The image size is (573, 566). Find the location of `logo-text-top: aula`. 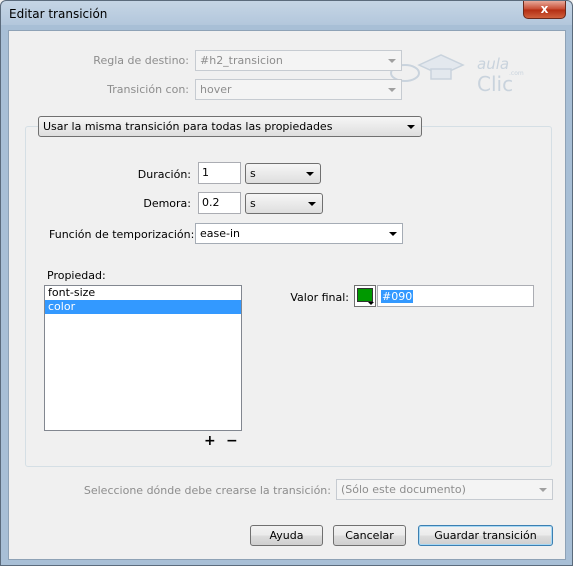

logo-text-top: aula is located at coordinates (493, 64).